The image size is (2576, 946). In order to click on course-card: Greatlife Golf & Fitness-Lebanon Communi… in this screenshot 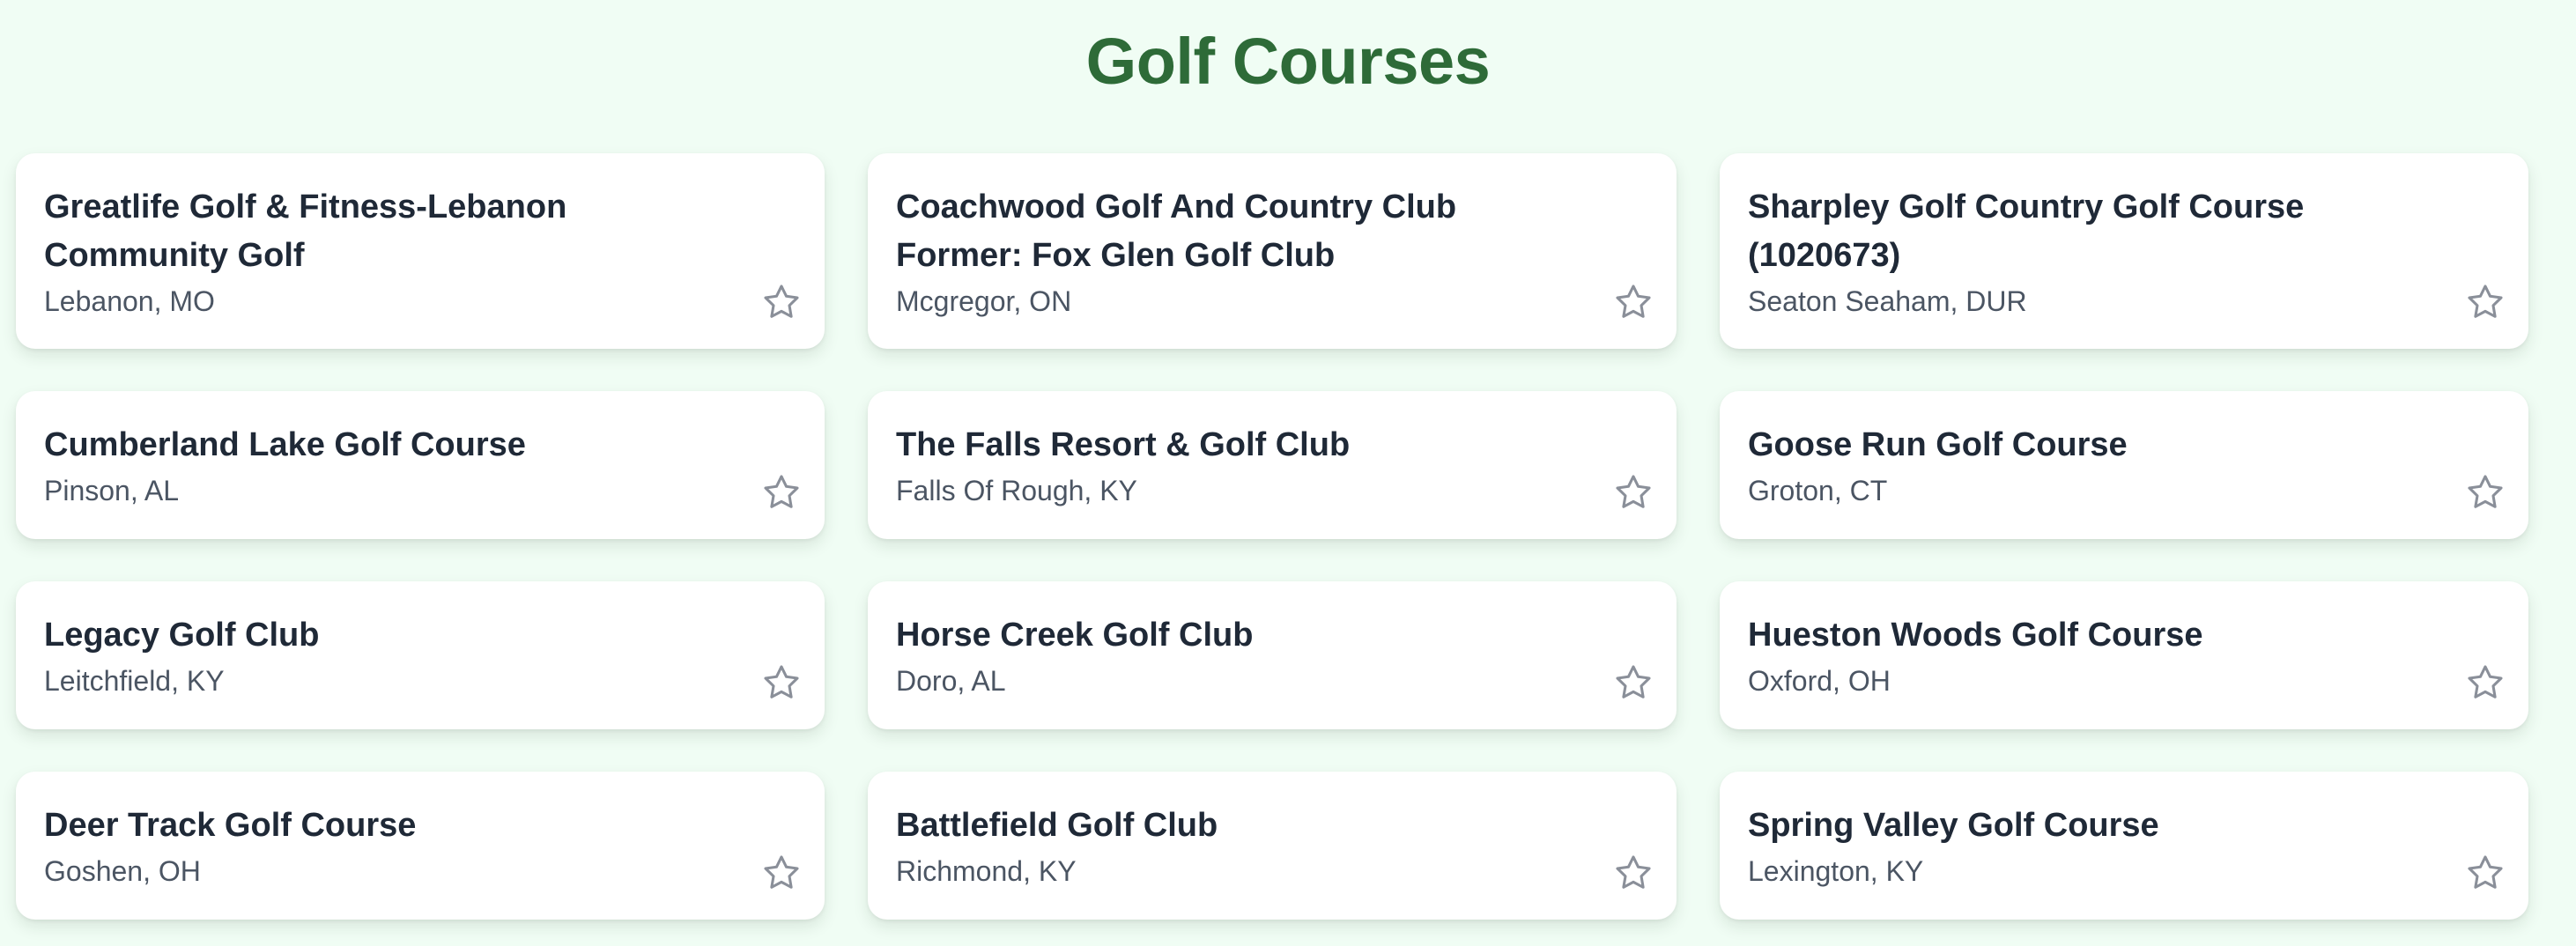, I will do `click(421, 251)`.